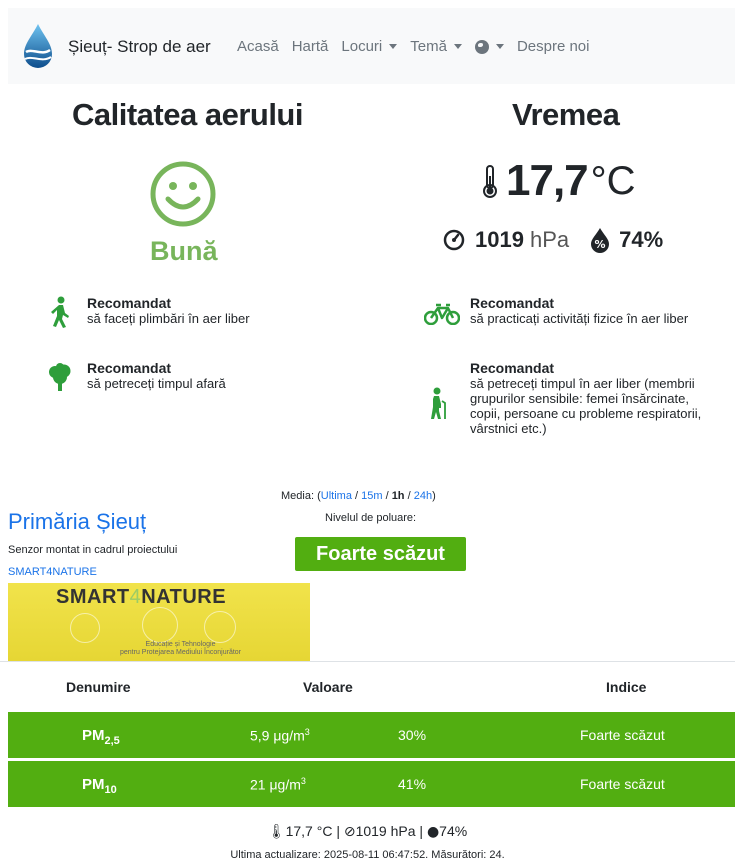 This screenshot has height=867, width=735. Describe the element at coordinates (490, 181) in the screenshot. I see `thermometer-icon` at that location.